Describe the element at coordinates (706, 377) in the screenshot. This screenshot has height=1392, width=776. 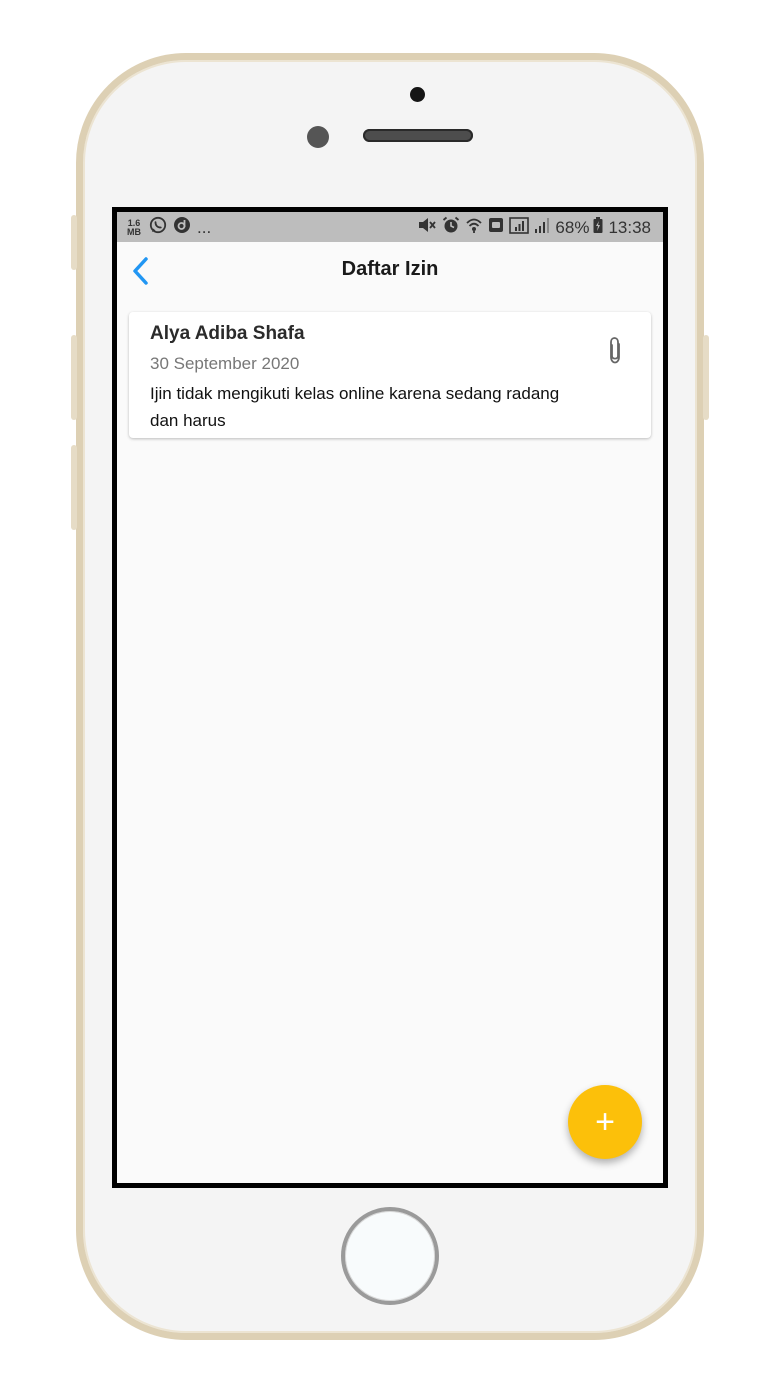
I see `phone-power-button` at that location.